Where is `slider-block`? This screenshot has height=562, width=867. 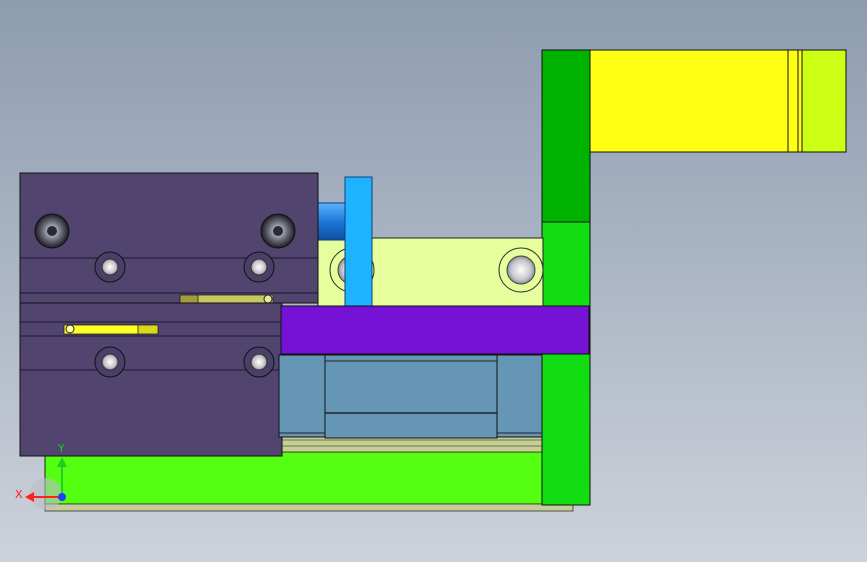
slider-block is located at coordinates (410, 396).